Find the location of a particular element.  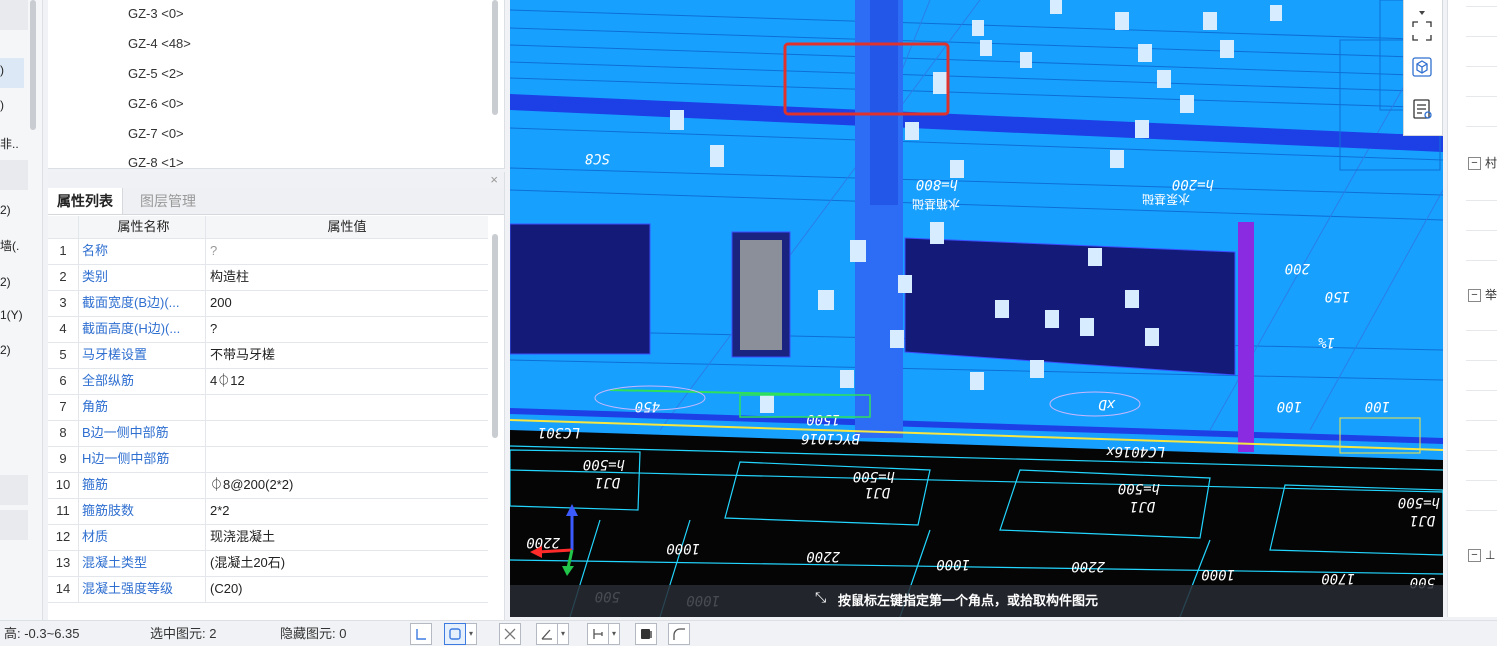

property-value: (混凝土20石) is located at coordinates (349, 563).